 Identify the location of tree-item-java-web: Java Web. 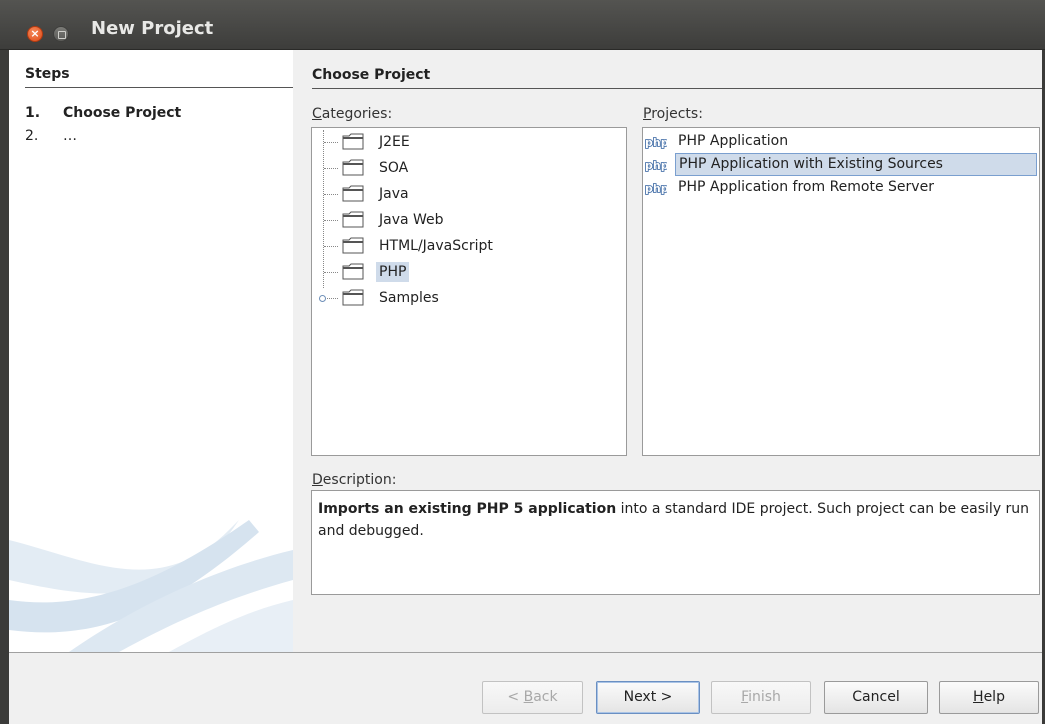
(462, 220).